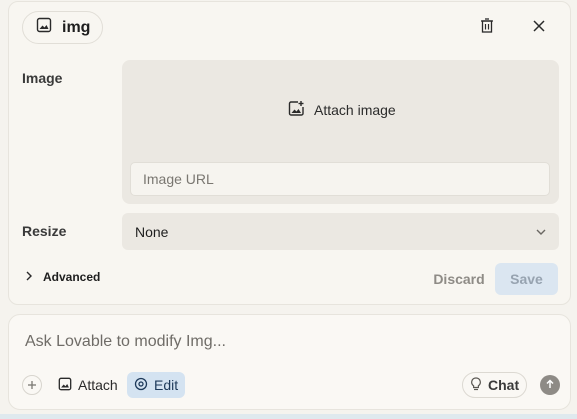  Describe the element at coordinates (541, 233) in the screenshot. I see `chevron-down-icon` at that location.